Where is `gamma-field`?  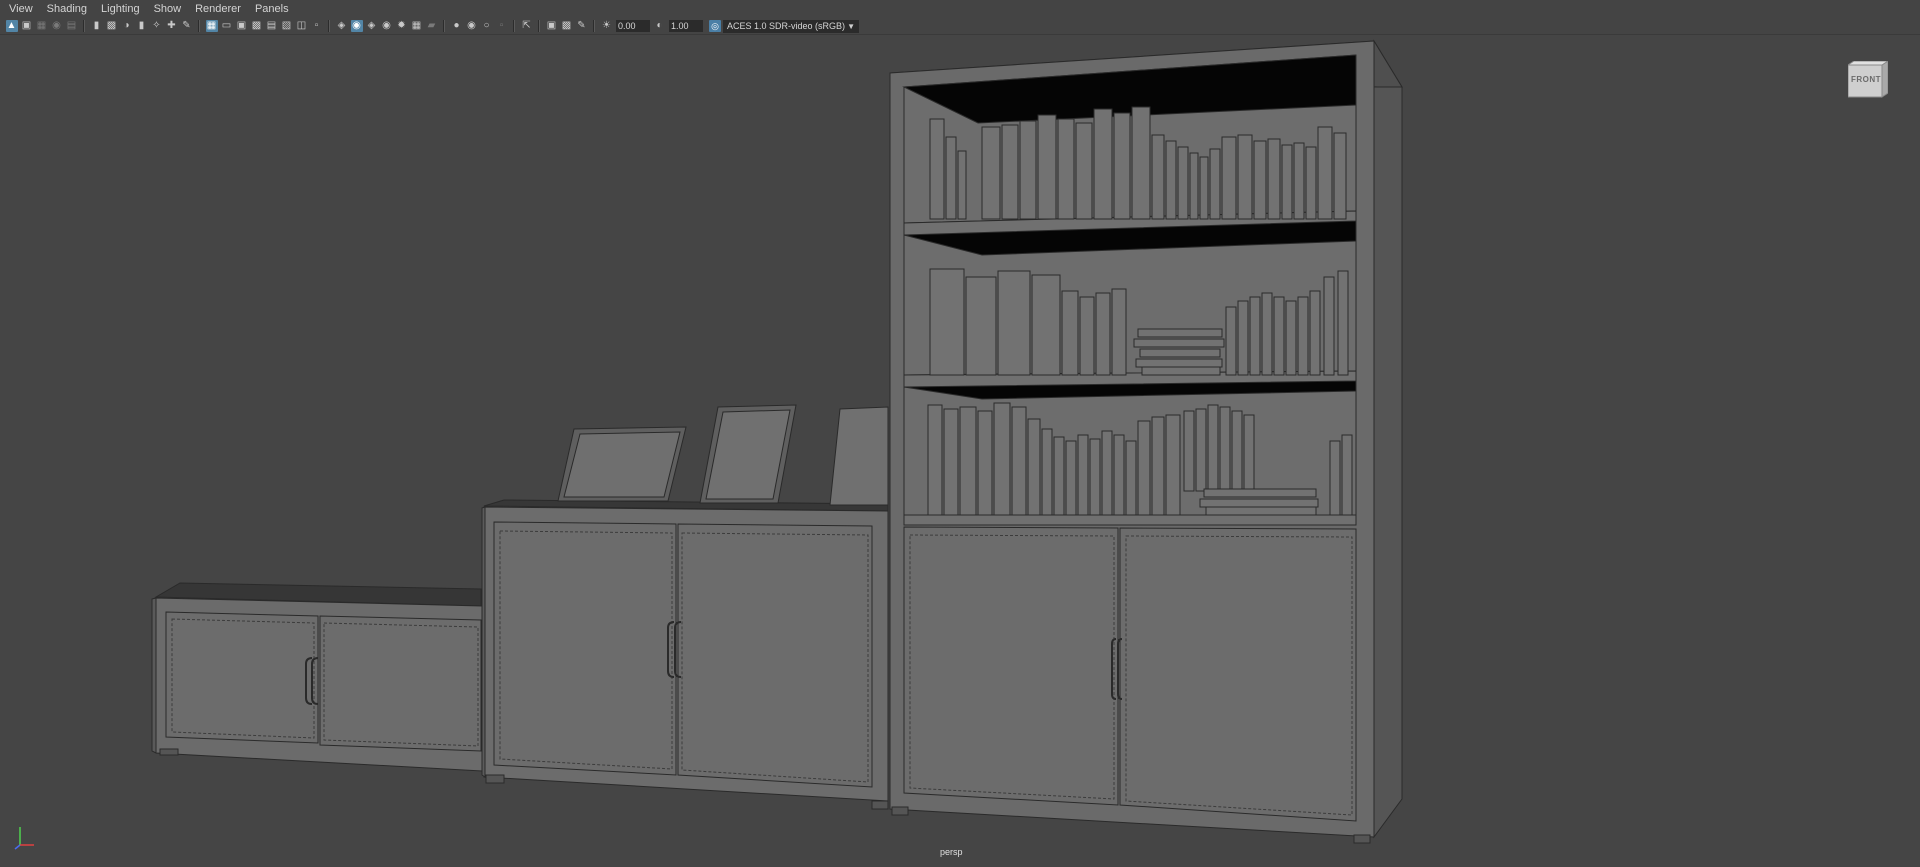 gamma-field is located at coordinates (686, 26).